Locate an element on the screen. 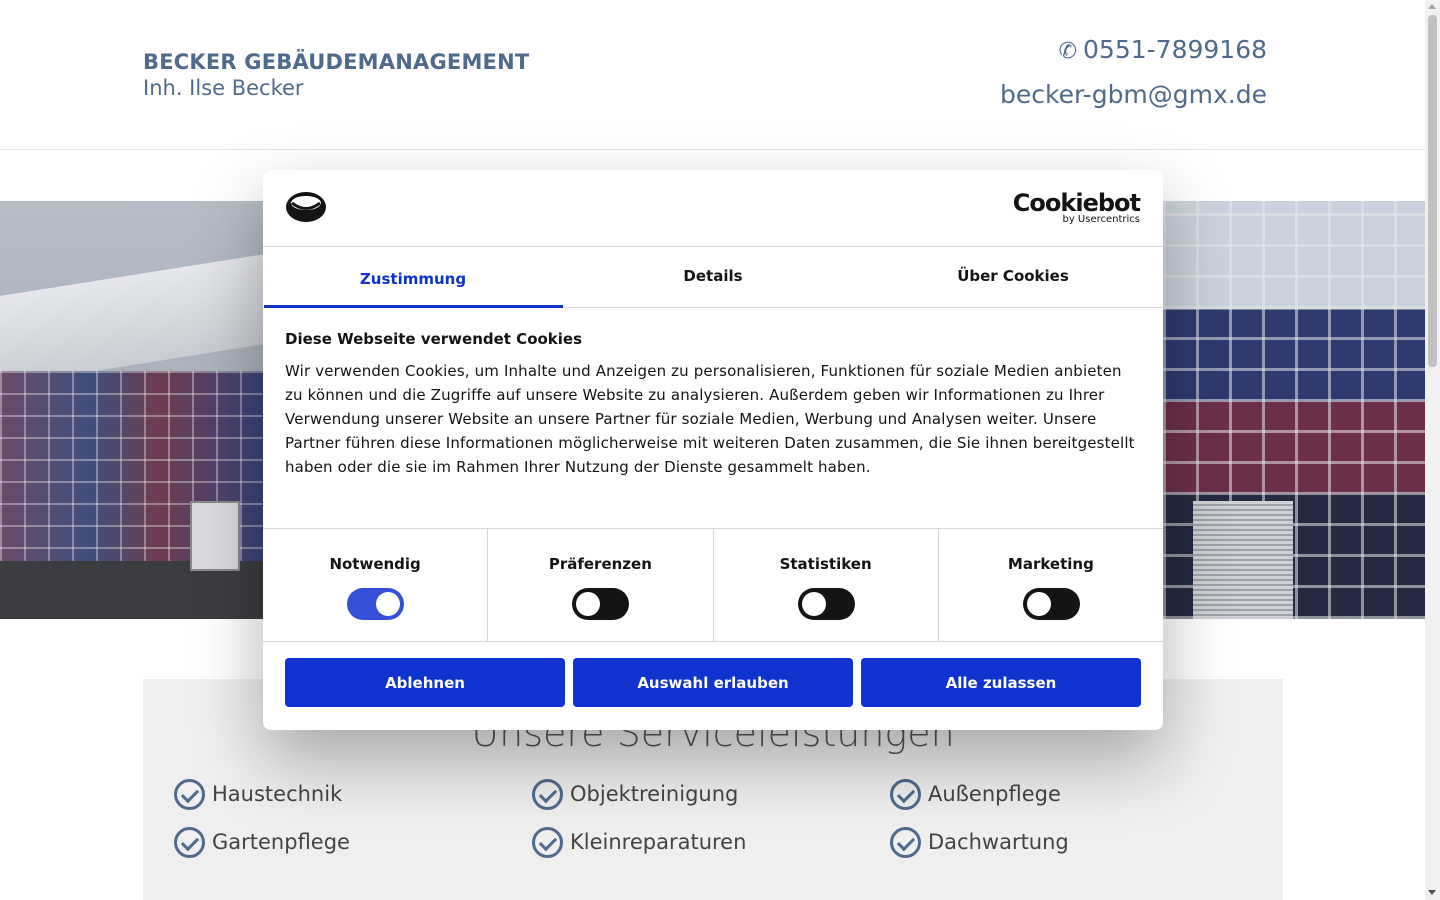 The height and width of the screenshot is (900, 1440). marketing-toggle is located at coordinates (1051, 604).